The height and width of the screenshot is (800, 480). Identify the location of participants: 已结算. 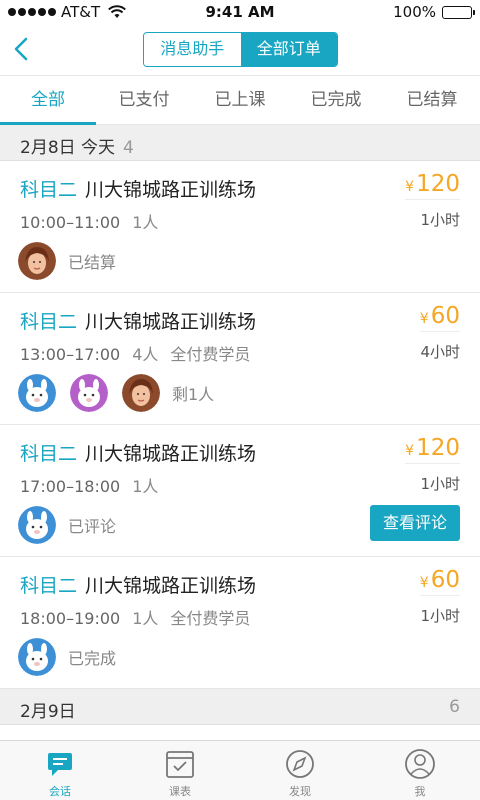
(67, 261).